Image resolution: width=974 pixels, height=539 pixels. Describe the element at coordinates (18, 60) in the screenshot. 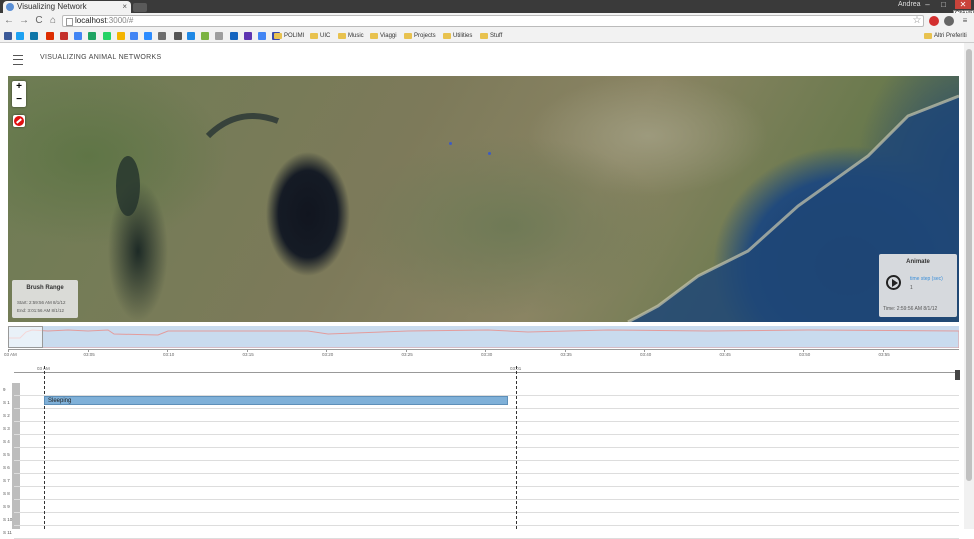

I see `hamburger-menu-icon` at that location.